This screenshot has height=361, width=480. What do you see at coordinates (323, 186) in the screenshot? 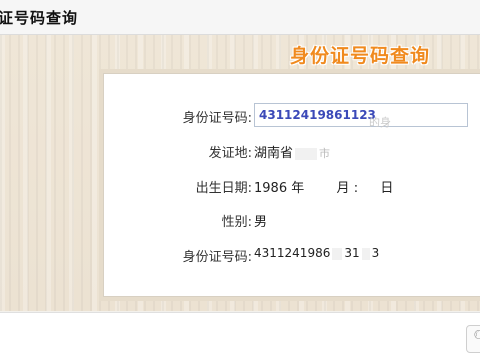
I see `birth-value: 1986 年 月 : 日` at bounding box center [323, 186].